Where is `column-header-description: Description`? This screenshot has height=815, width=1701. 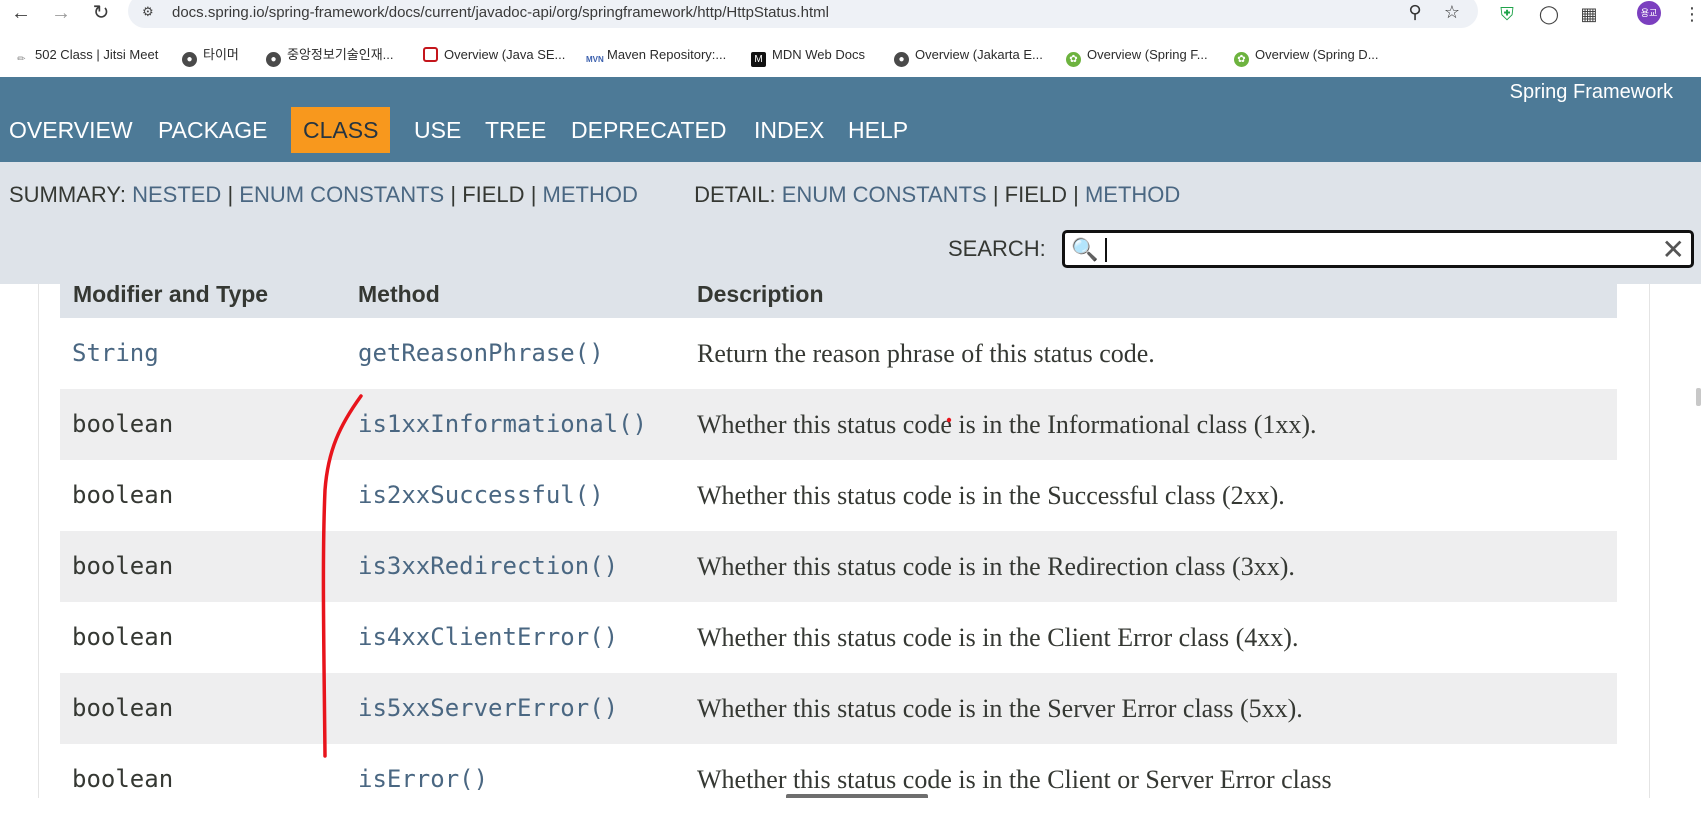
column-header-description: Description is located at coordinates (760, 294).